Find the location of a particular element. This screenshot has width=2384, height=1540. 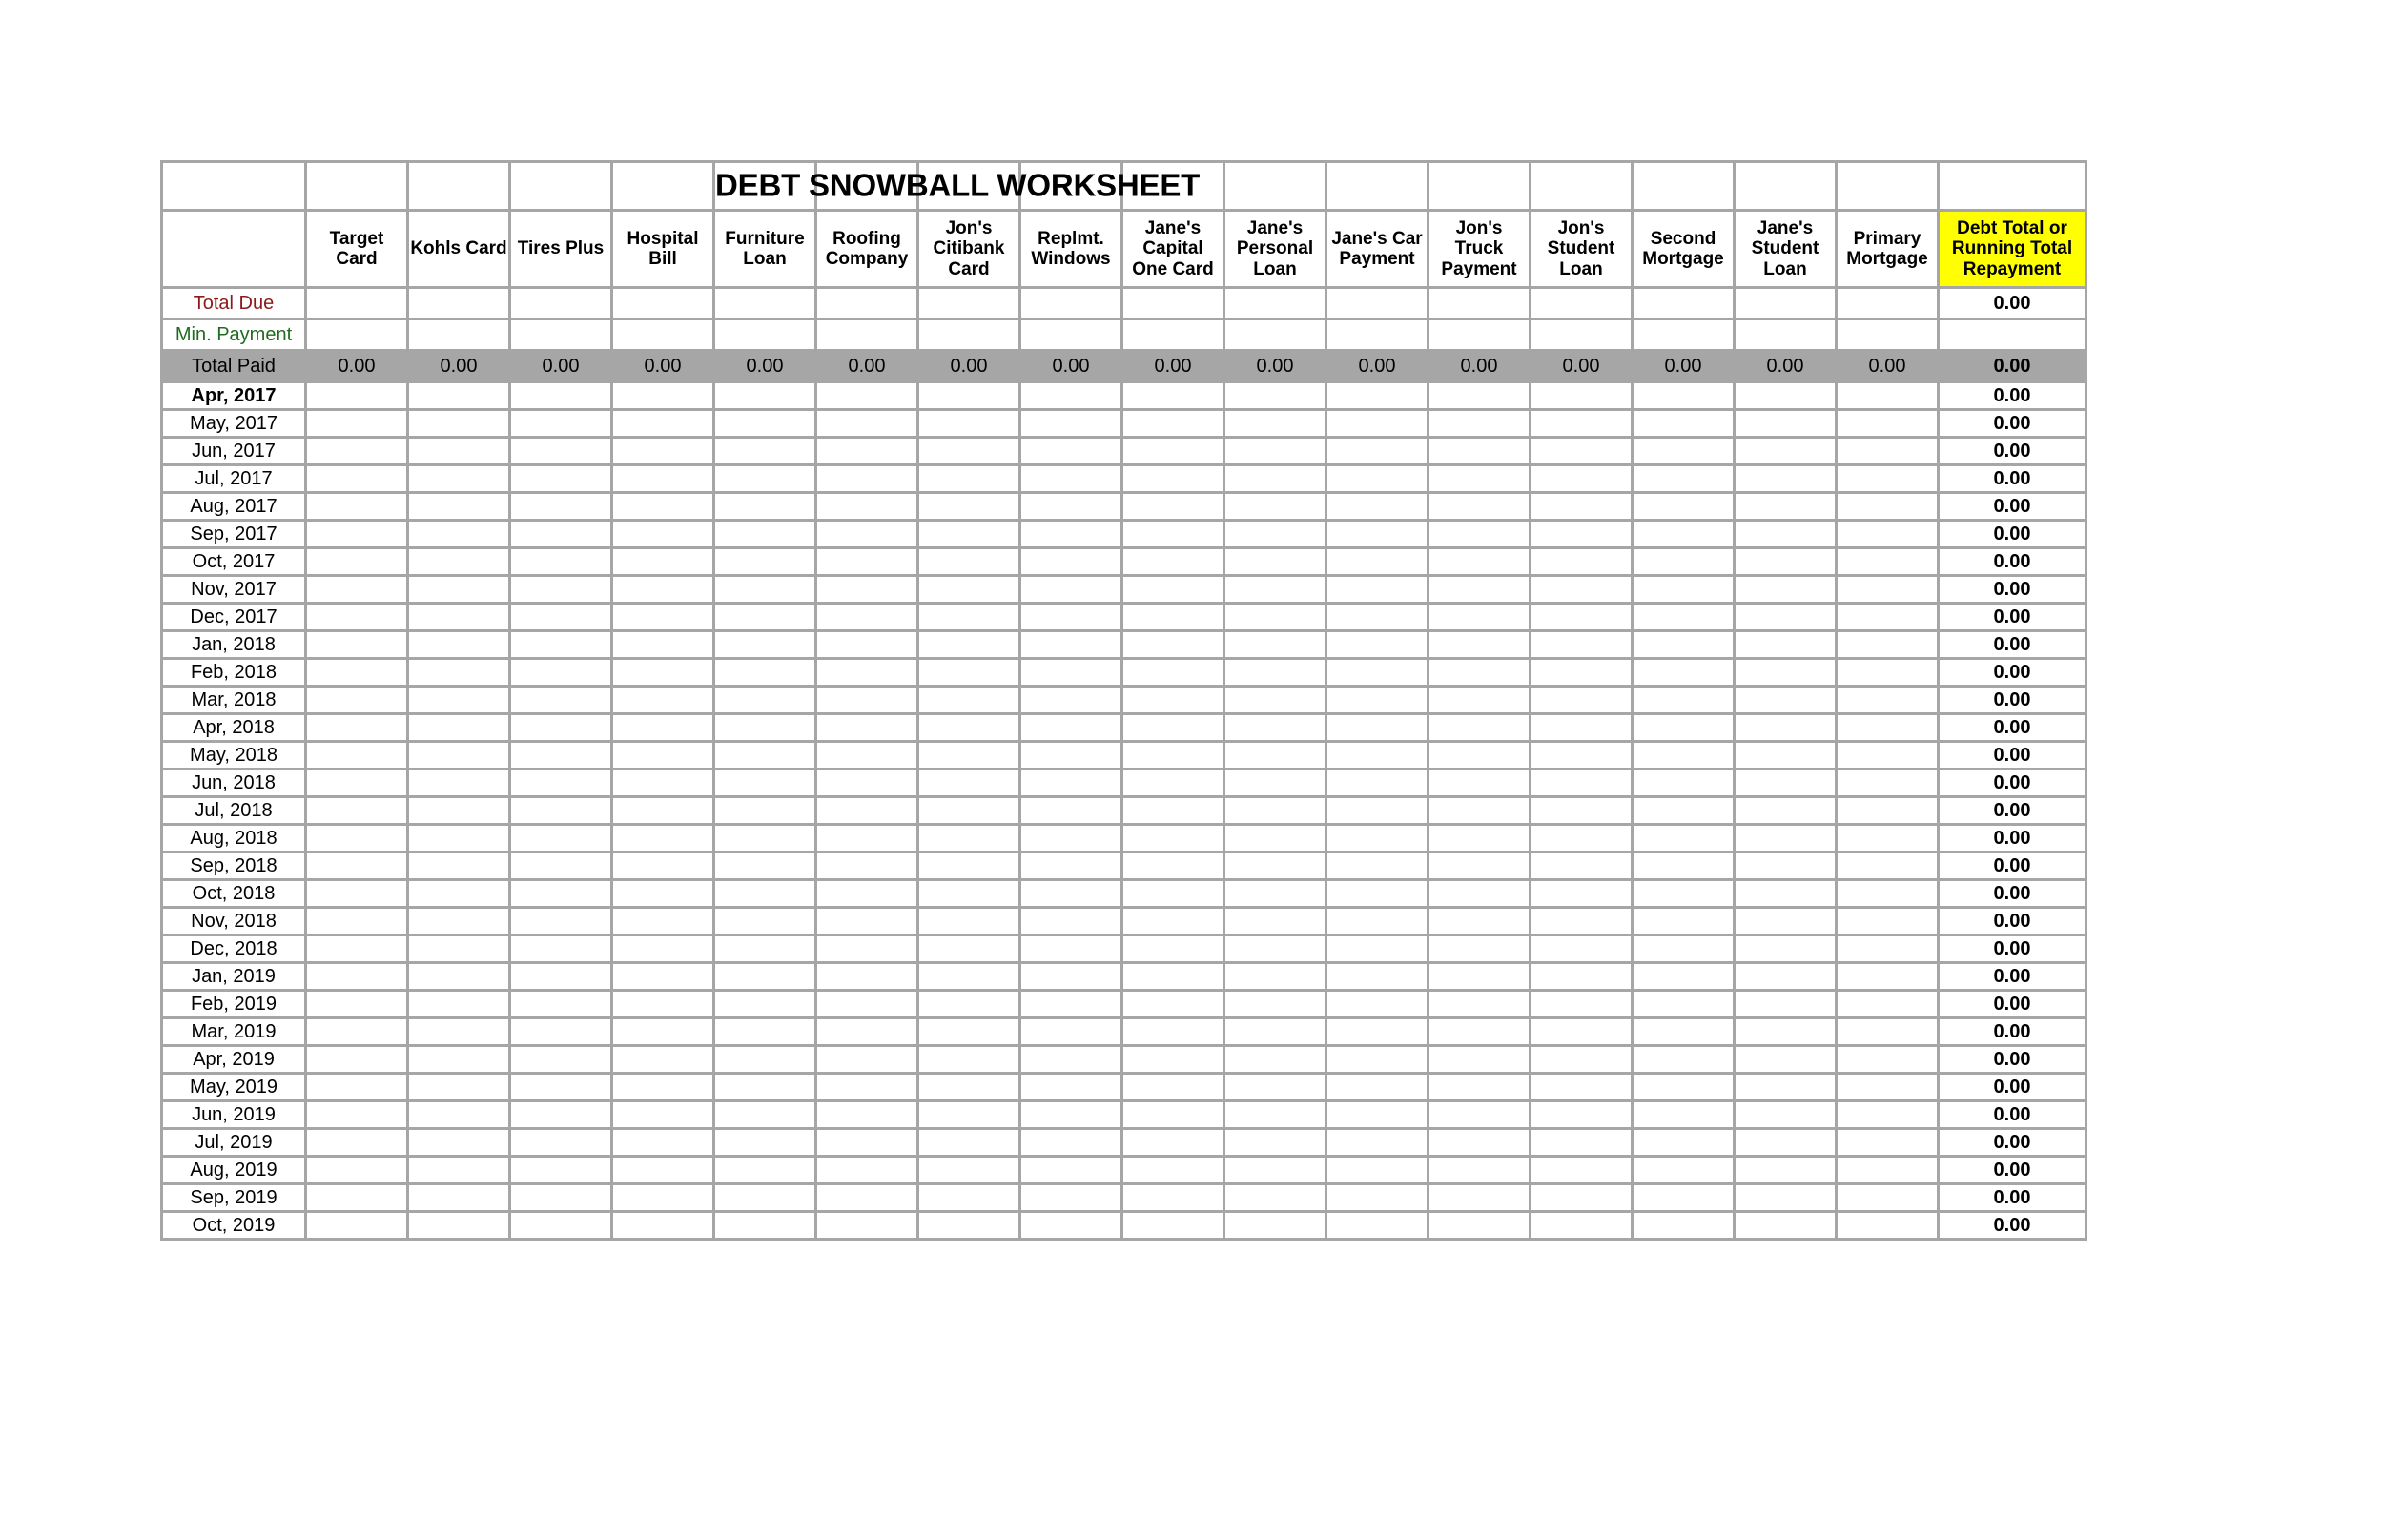

month-label: Aug, 2017 is located at coordinates (234, 507).